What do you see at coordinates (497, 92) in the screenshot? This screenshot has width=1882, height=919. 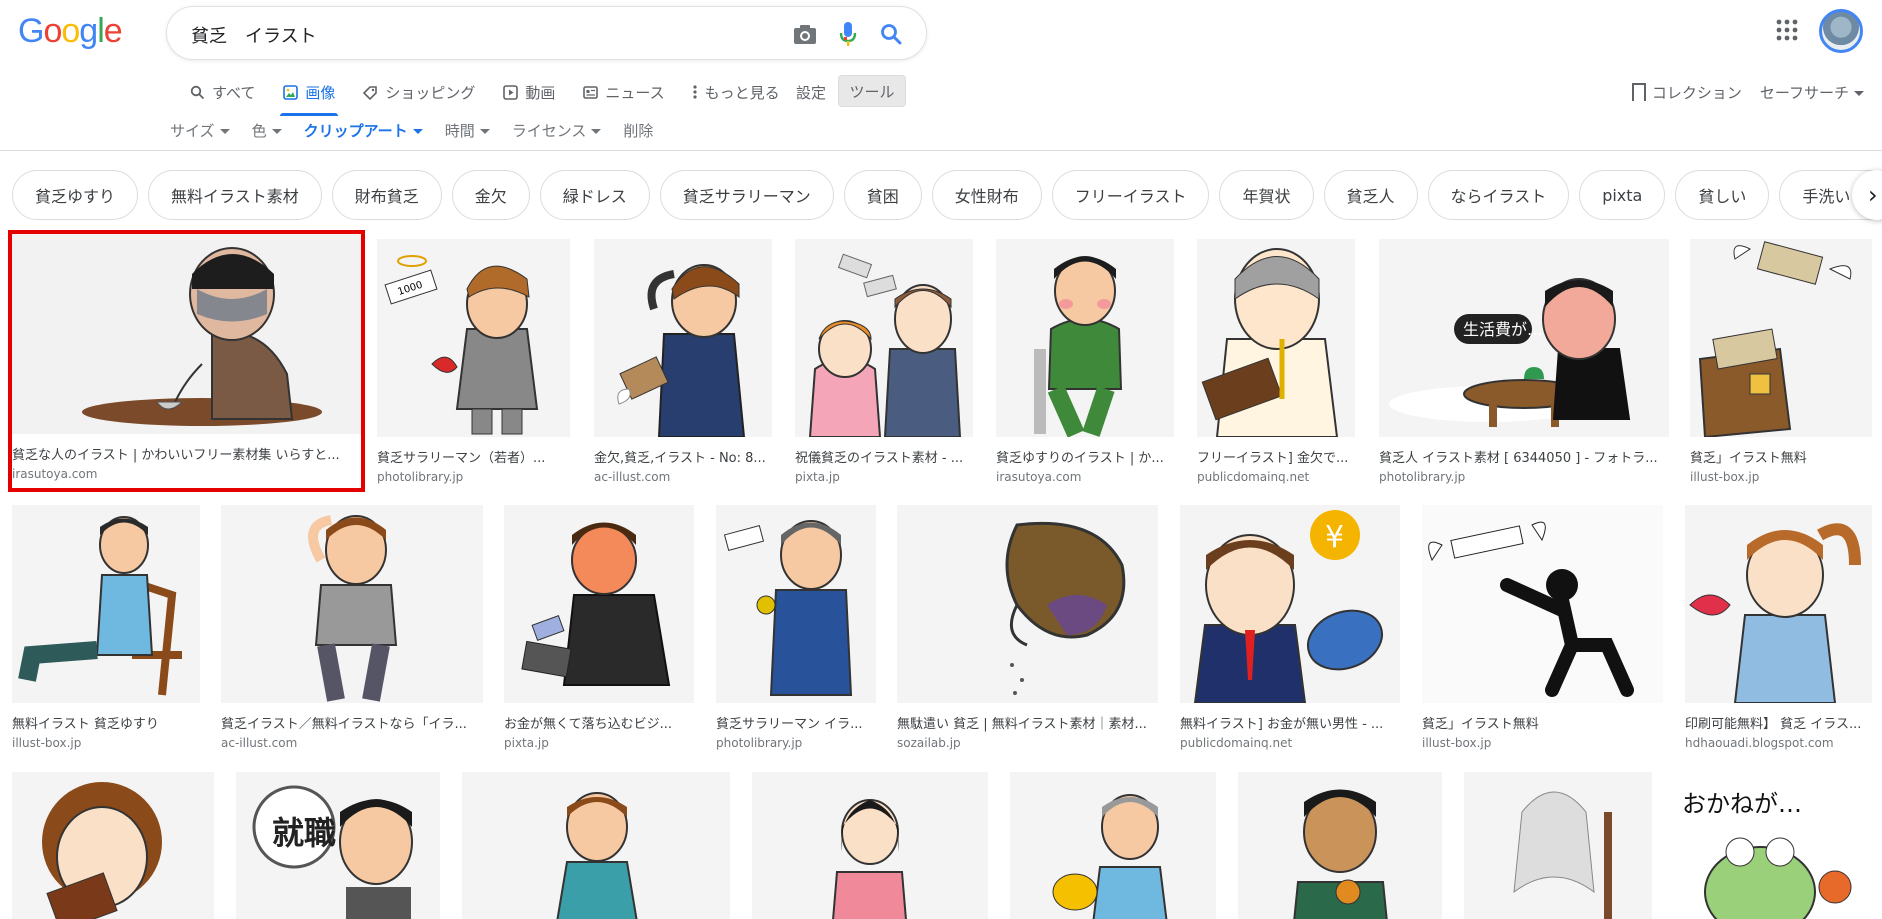 I see `search-tabs: すべて 画像 ショッピング 動画 ニュース もっと見る` at bounding box center [497, 92].